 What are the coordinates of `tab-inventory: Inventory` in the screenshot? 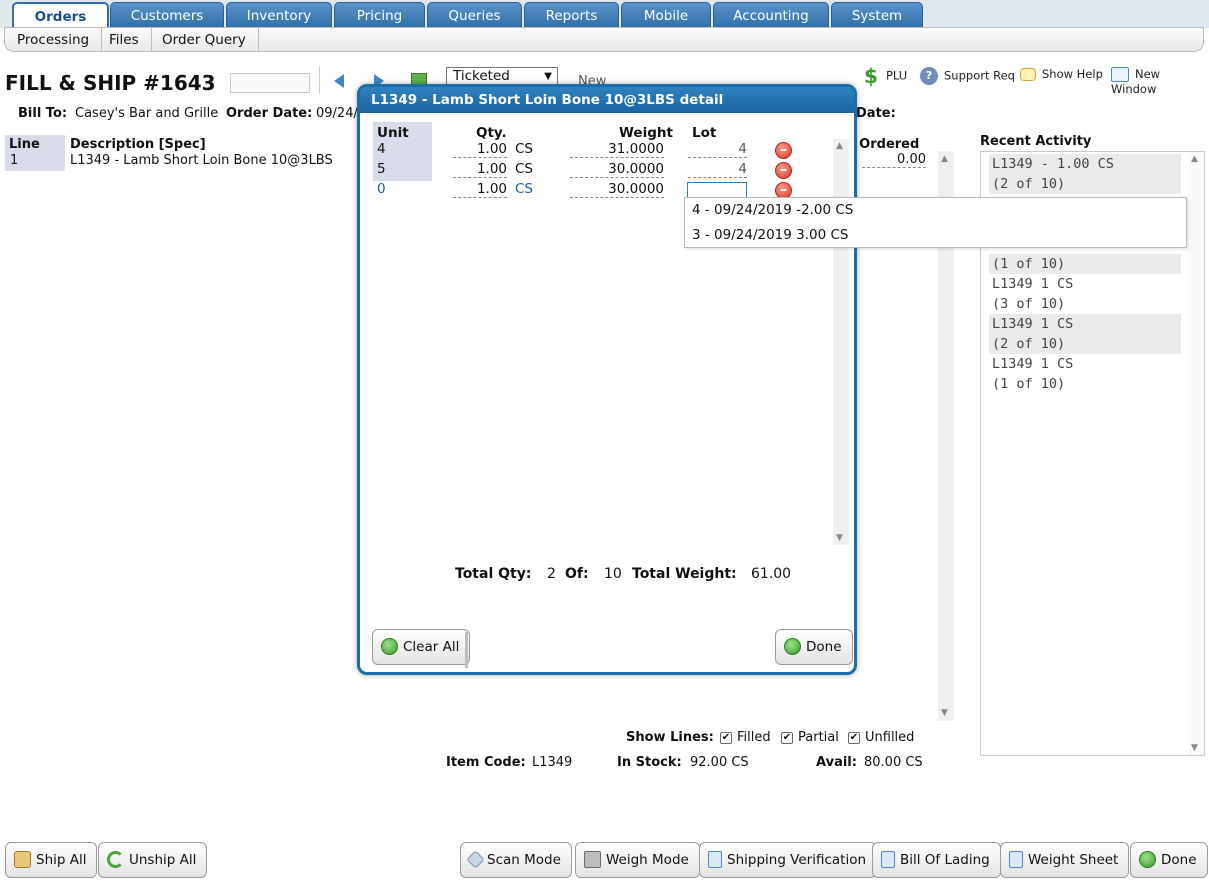 It's located at (279, 15).